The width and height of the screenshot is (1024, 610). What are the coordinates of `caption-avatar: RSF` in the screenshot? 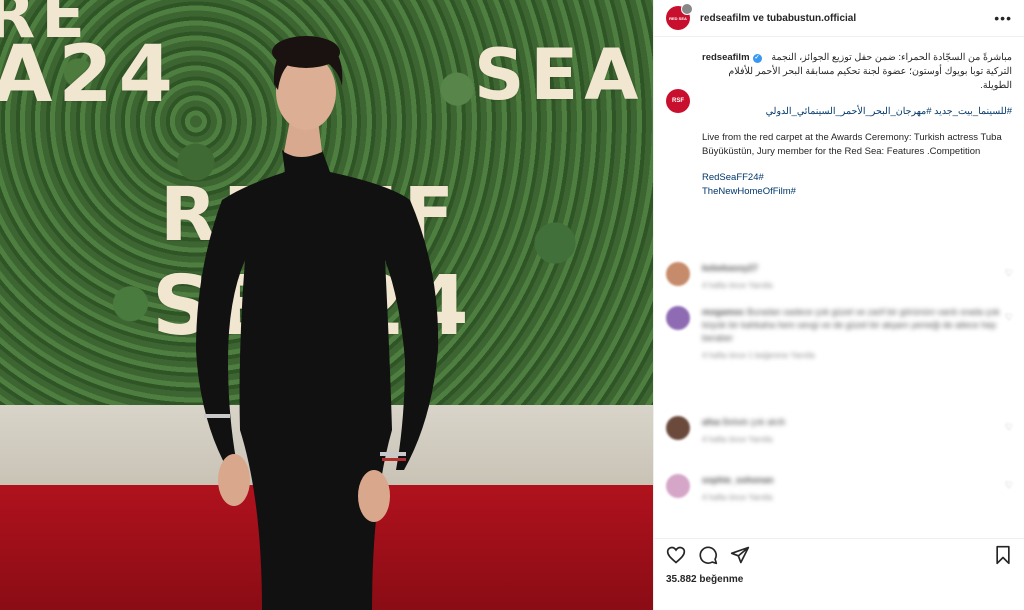 It's located at (678, 101).